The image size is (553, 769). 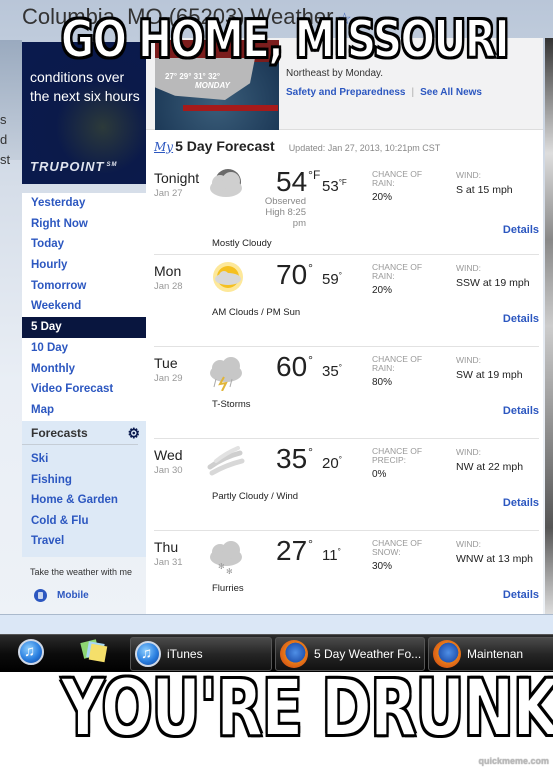 I want to click on nav-item-tomorrow: Tomorrow, so click(x=84, y=286).